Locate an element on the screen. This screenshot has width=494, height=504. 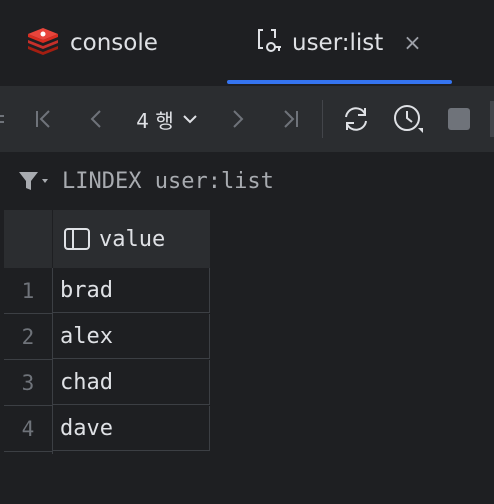
row-number: 2 is located at coordinates (28, 336).